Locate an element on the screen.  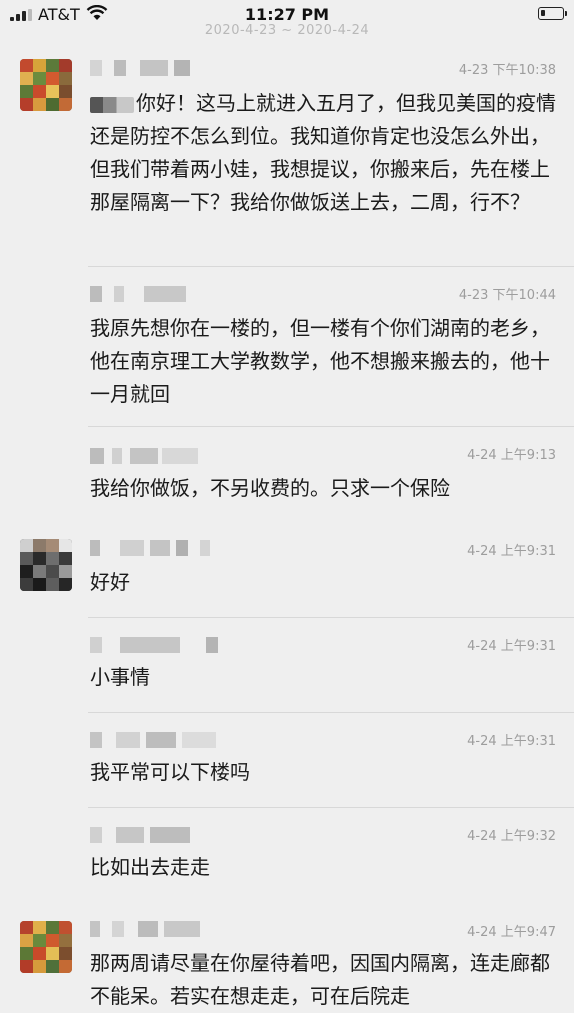
message-time: 4-24 上午9:32 is located at coordinates (511, 836).